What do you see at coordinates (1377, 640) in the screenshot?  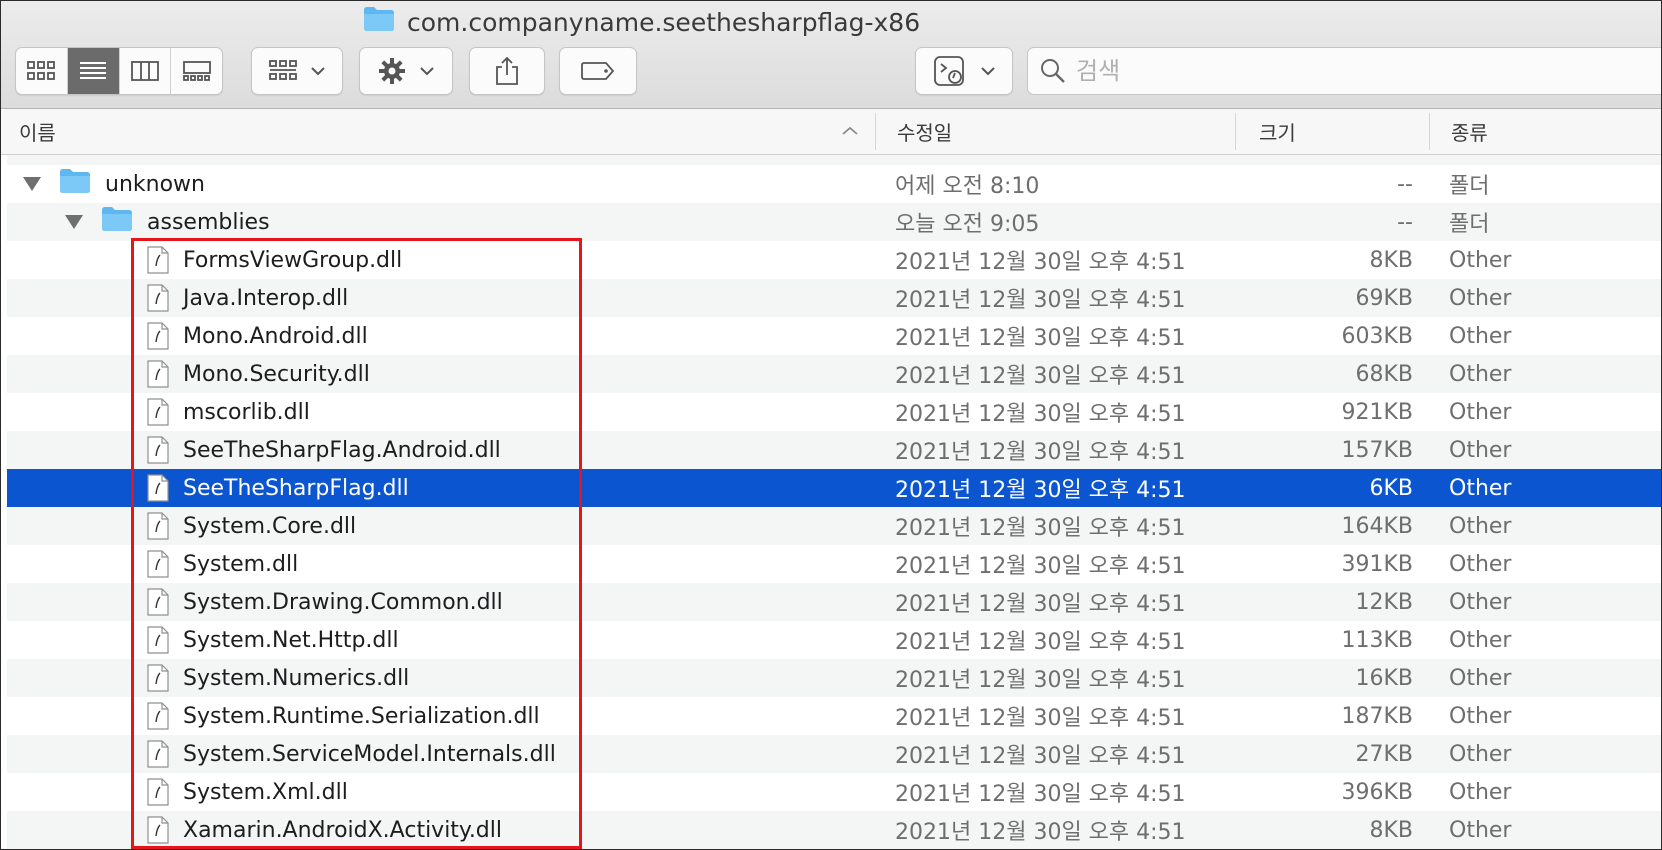 I see `file-size: 113KB` at bounding box center [1377, 640].